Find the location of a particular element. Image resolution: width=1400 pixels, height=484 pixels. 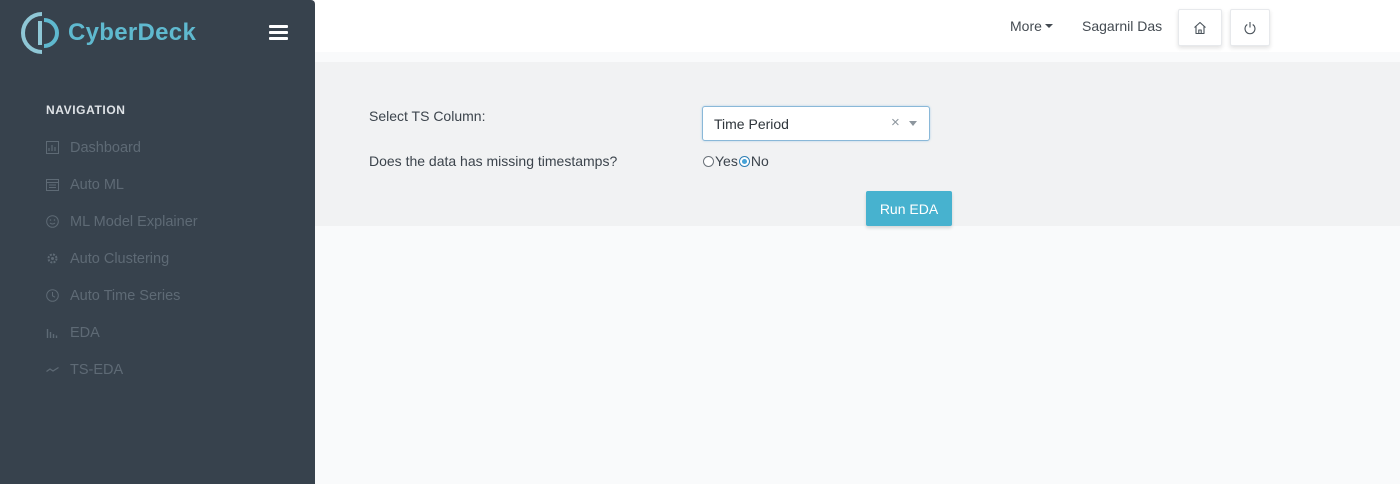

sidebar-item-dashboard: Dashboard is located at coordinates (169, 147).